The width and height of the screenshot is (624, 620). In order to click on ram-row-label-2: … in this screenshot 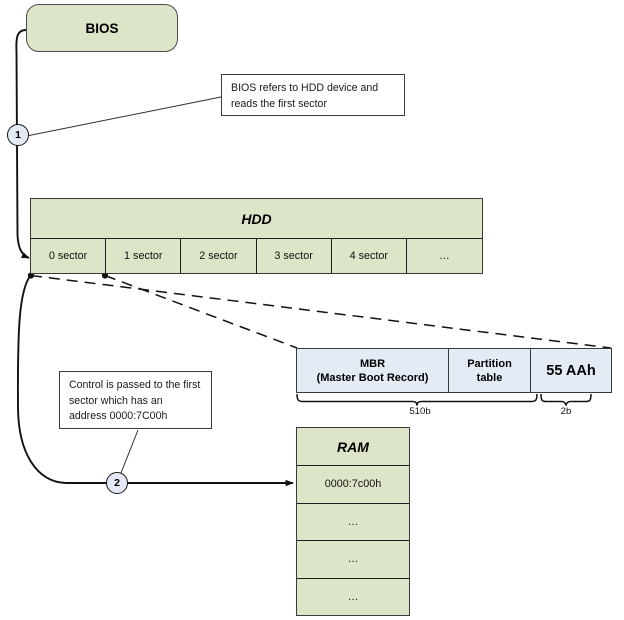, I will do `click(353, 559)`.